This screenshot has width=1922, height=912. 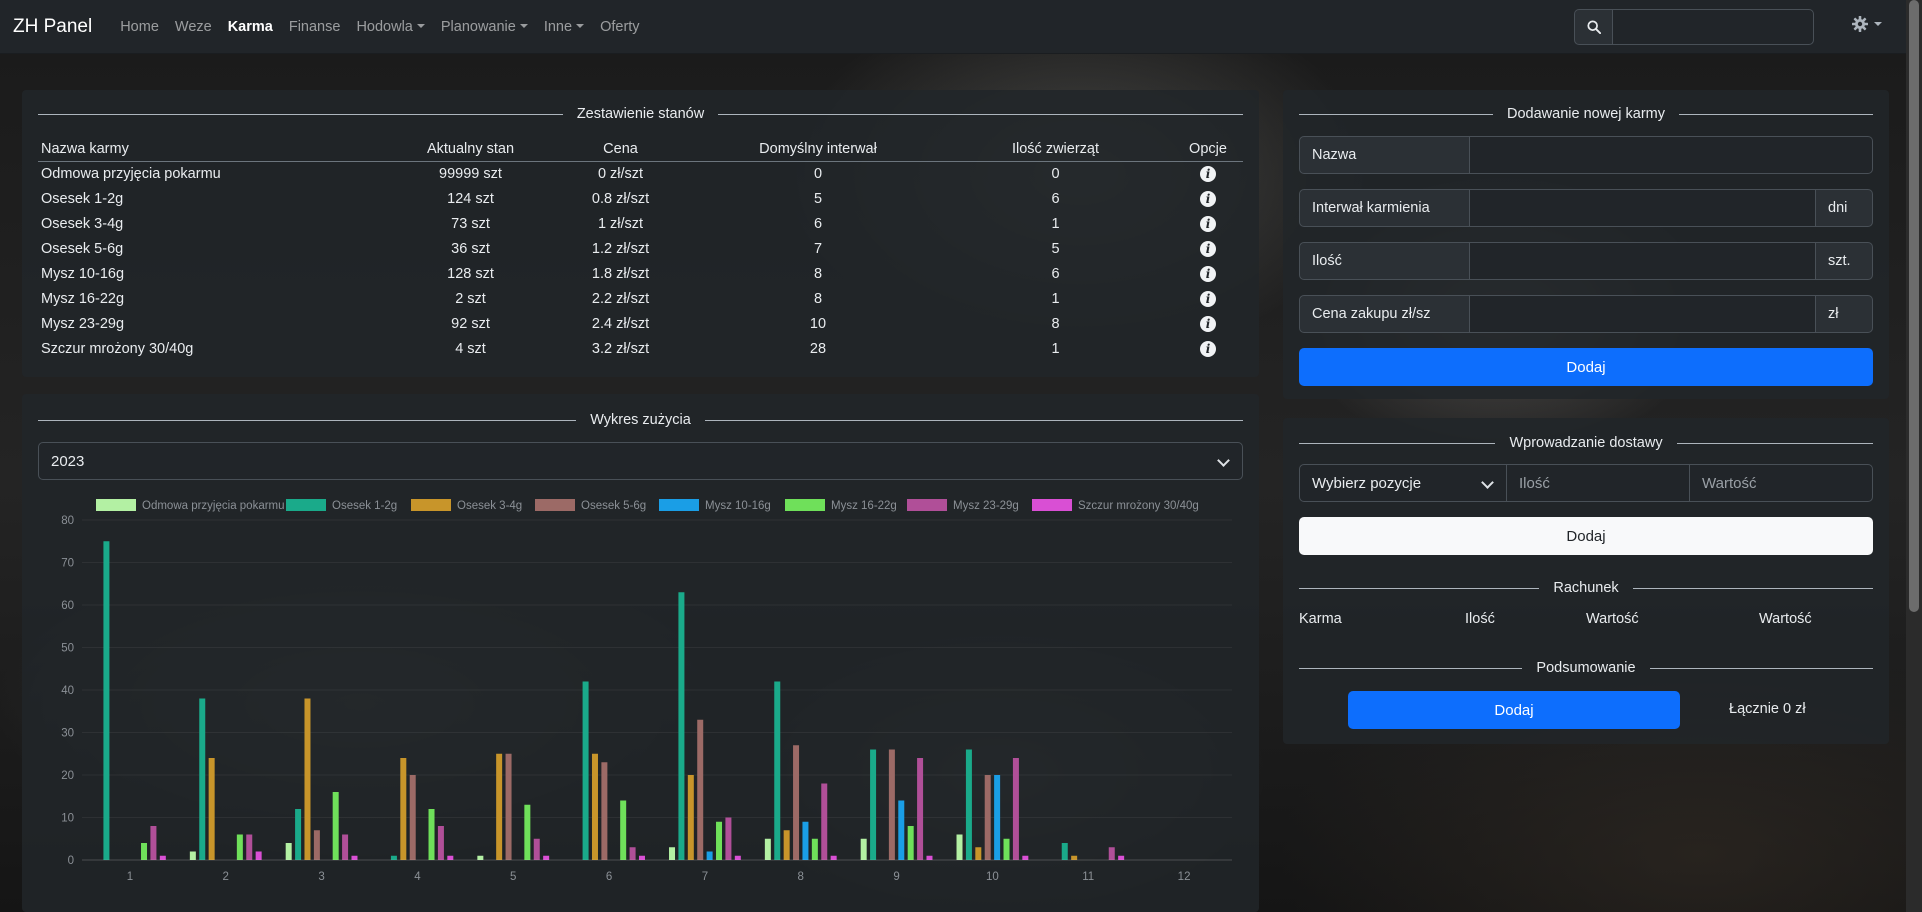 I want to click on nav-hodowla-dropdown: Hodowla, so click(x=390, y=27).